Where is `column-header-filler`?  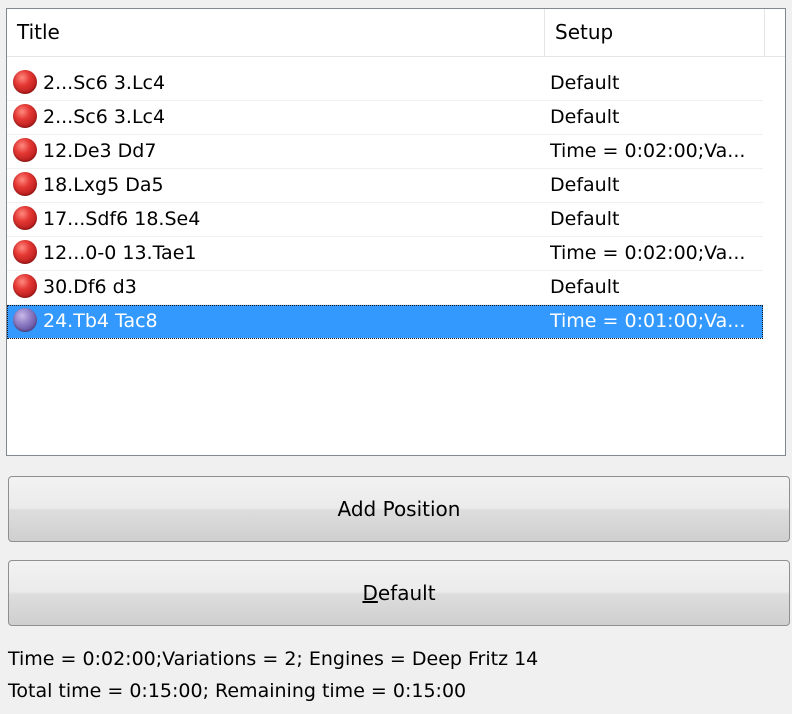 column-header-filler is located at coordinates (775, 32).